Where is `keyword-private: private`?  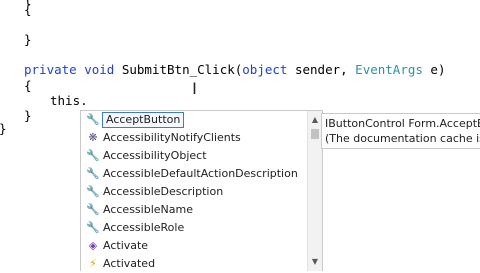
keyword-private: private is located at coordinates (50, 69).